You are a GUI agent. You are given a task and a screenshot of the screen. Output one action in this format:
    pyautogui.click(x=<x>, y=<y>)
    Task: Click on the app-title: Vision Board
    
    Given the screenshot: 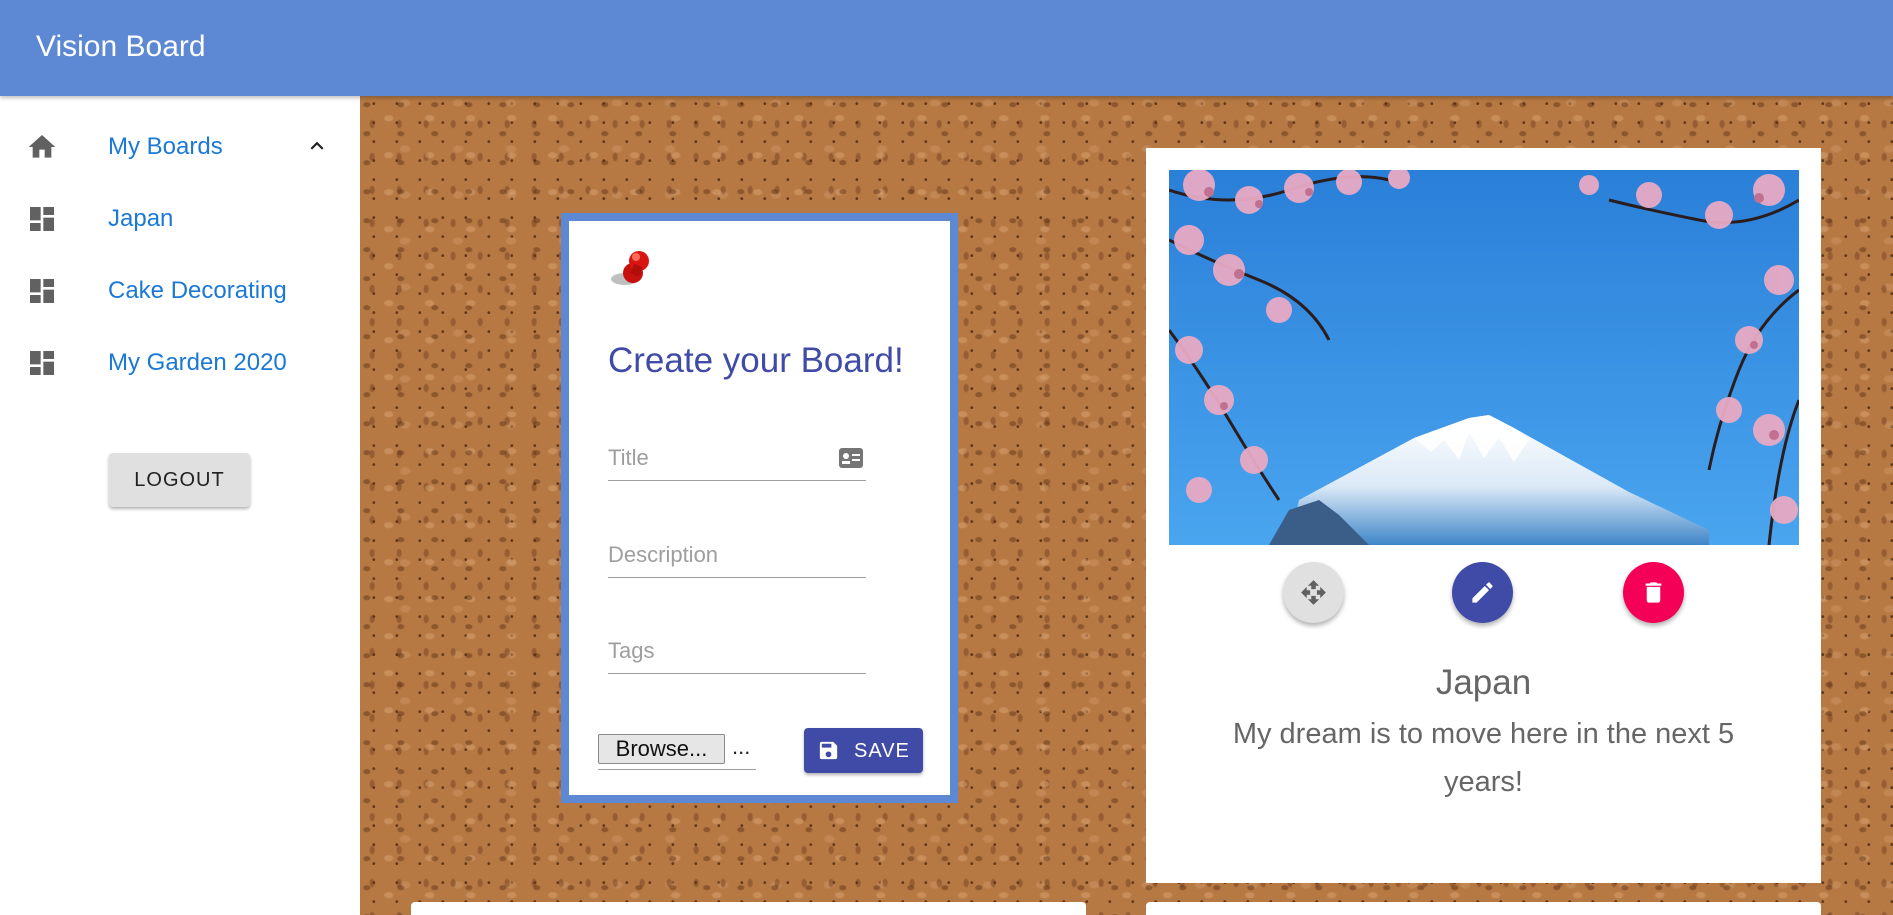 What is the action you would take?
    pyautogui.click(x=121, y=46)
    